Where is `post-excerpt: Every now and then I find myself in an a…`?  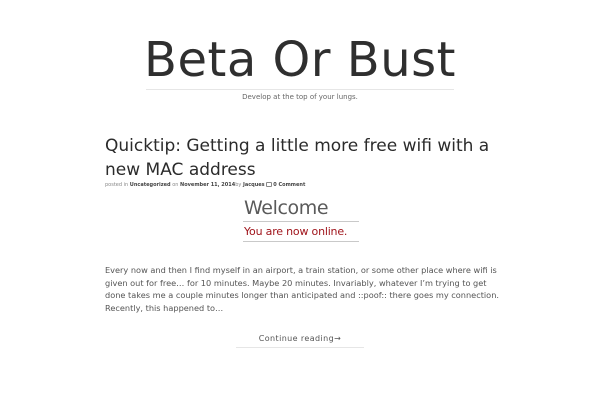
post-excerpt: Every now and then I find myself in an a… is located at coordinates (302, 289).